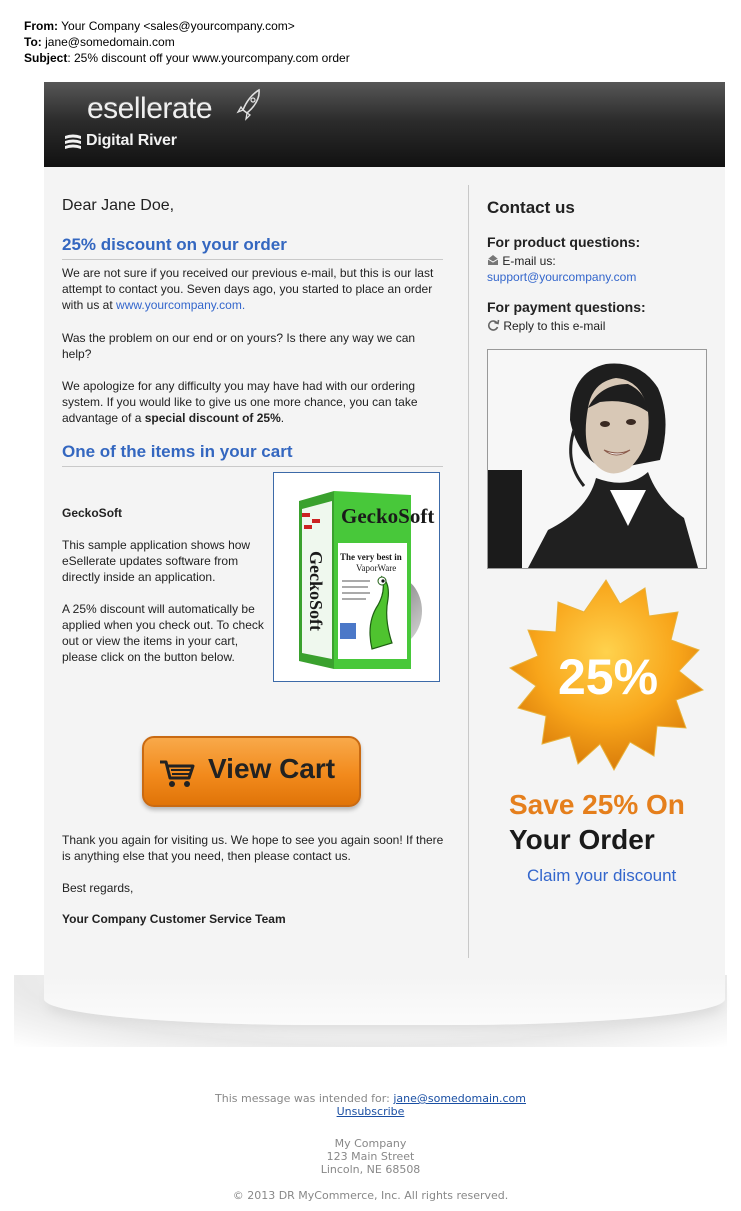 This screenshot has width=741, height=1211. Describe the element at coordinates (384, 1000) in the screenshot. I see `panel-curl` at that location.